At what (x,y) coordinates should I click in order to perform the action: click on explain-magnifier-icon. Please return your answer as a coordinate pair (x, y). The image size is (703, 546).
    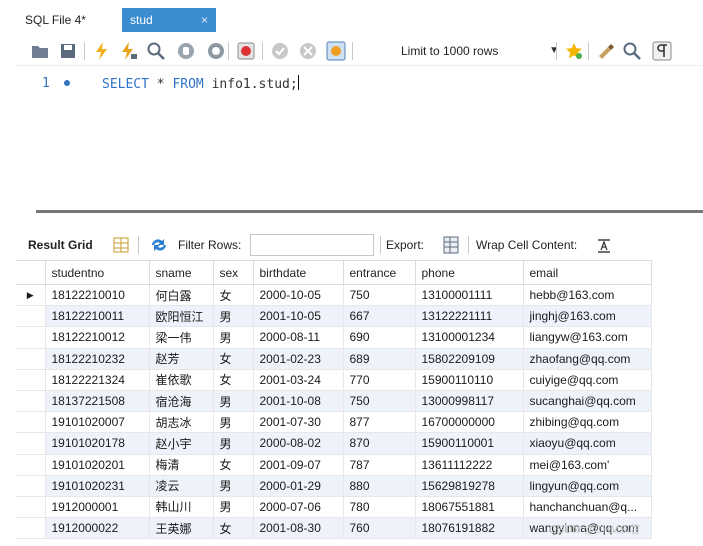
    Looking at the image, I should click on (156, 51).